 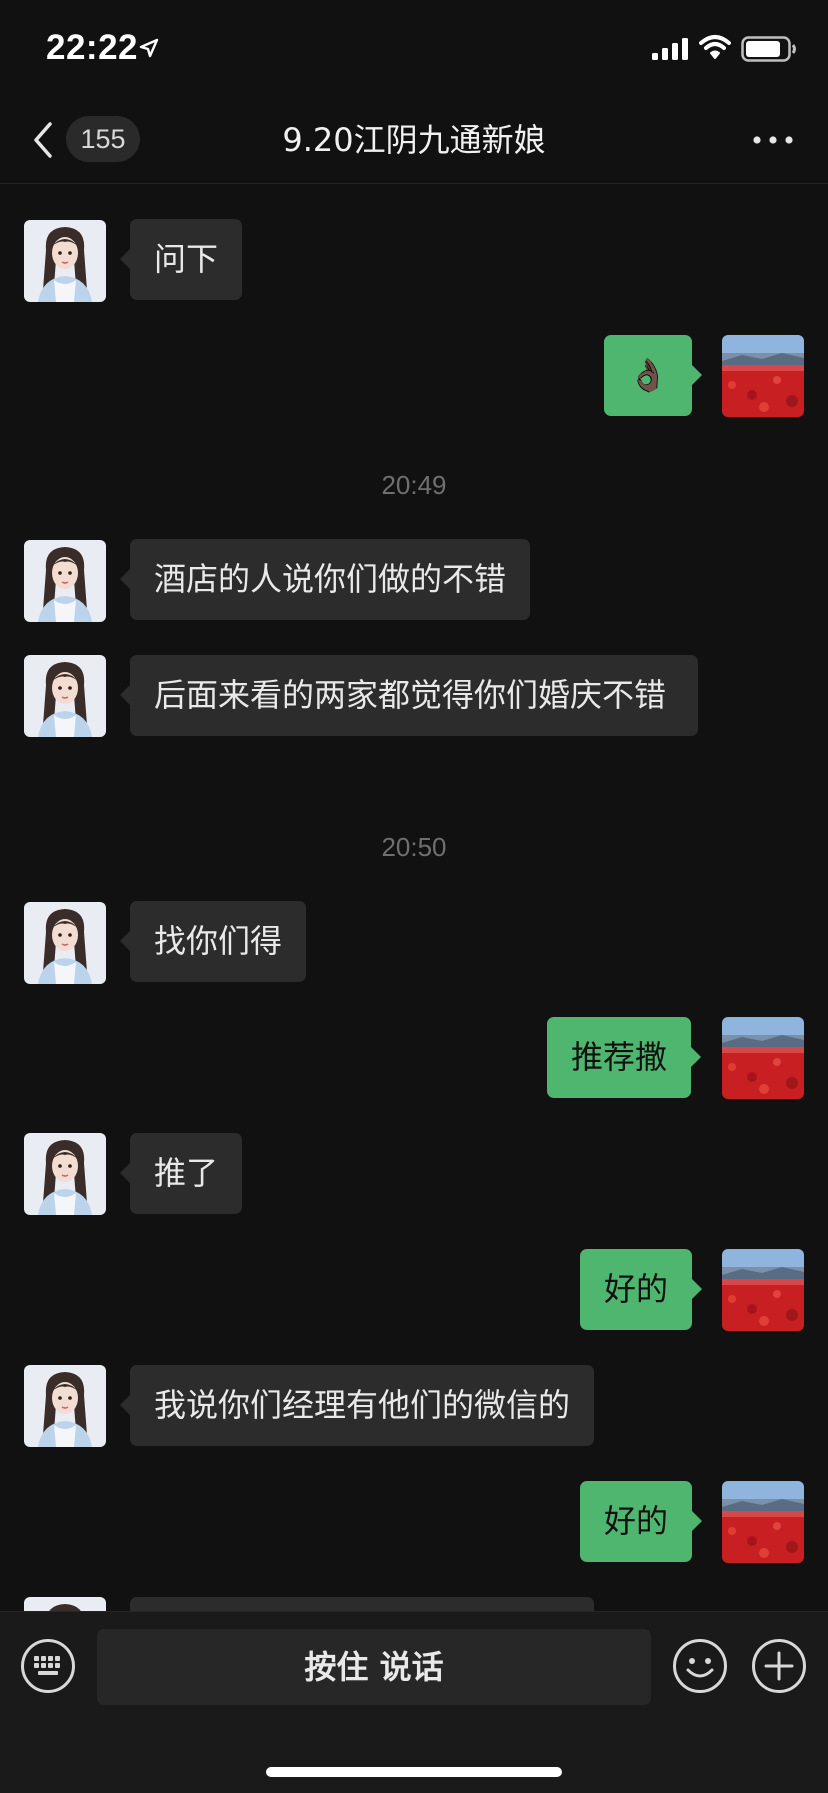 I want to click on incoming-message: 推了, so click(x=181, y=1173).